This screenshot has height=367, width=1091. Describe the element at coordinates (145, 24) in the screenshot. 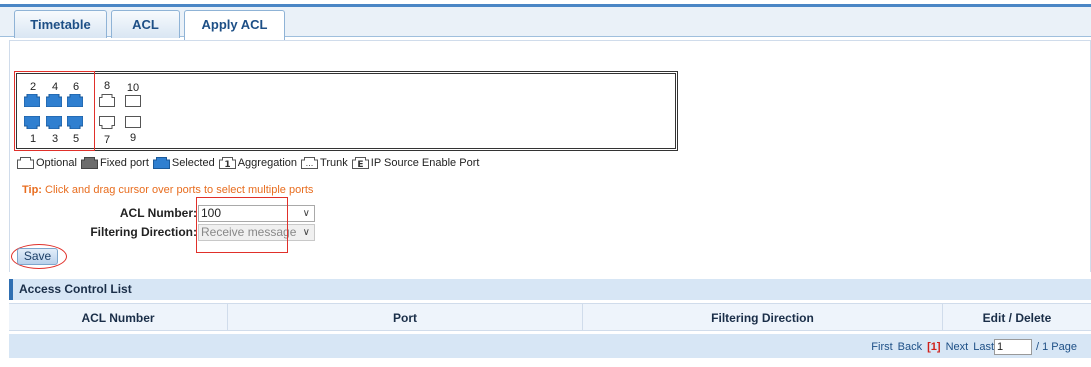

I see `tab-acl: ACL` at that location.